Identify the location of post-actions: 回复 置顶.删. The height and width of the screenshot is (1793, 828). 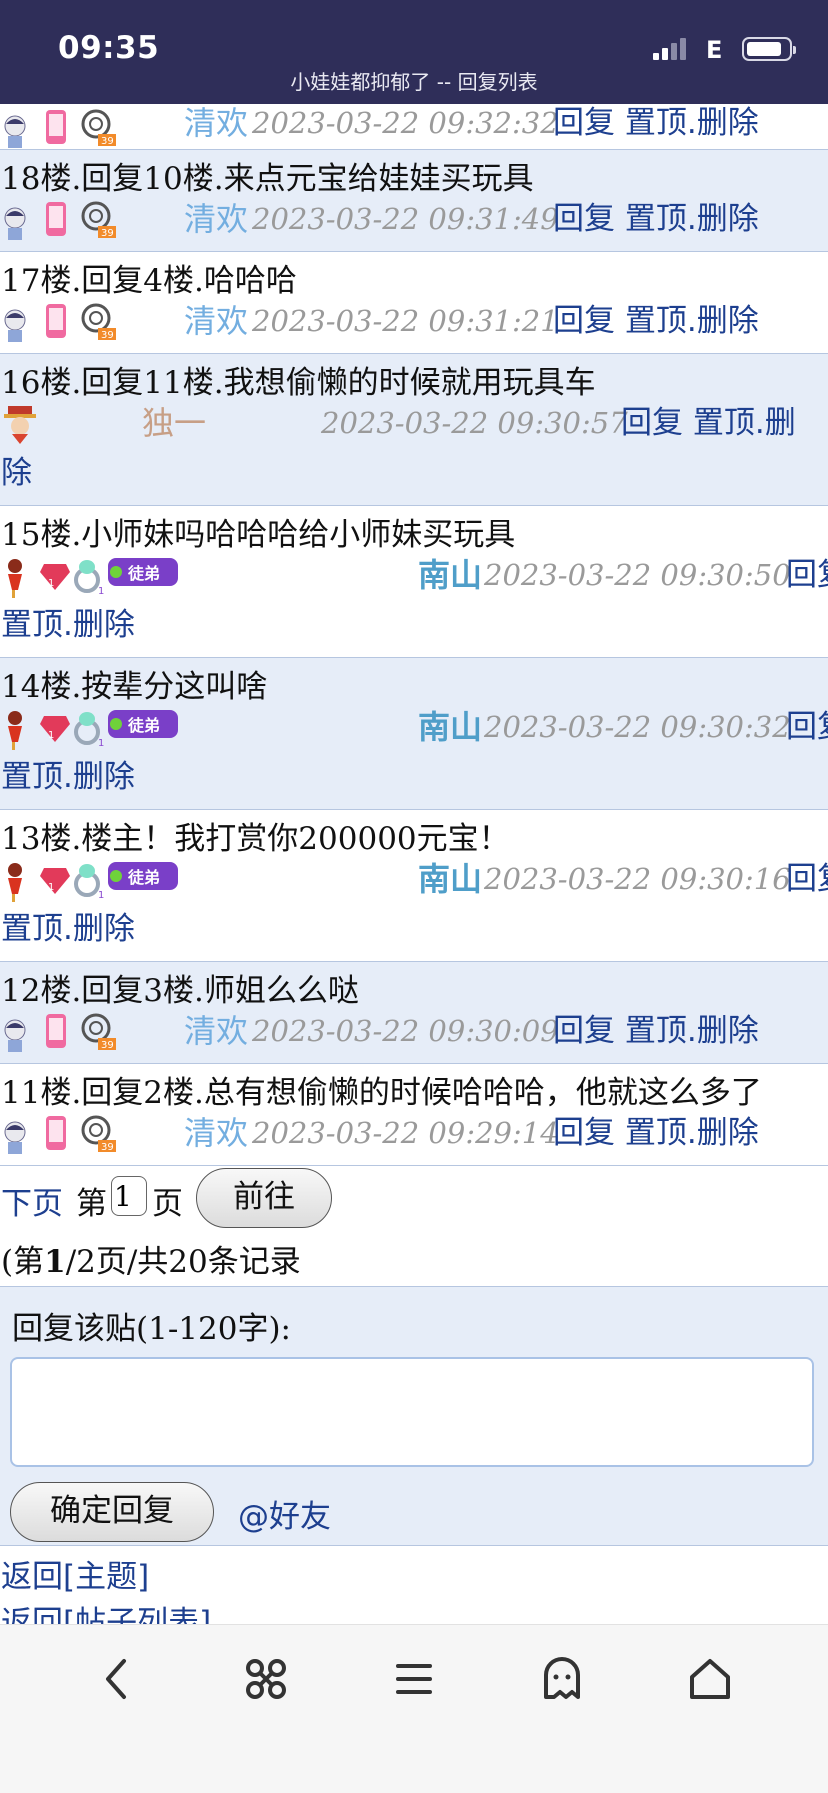
(708, 423).